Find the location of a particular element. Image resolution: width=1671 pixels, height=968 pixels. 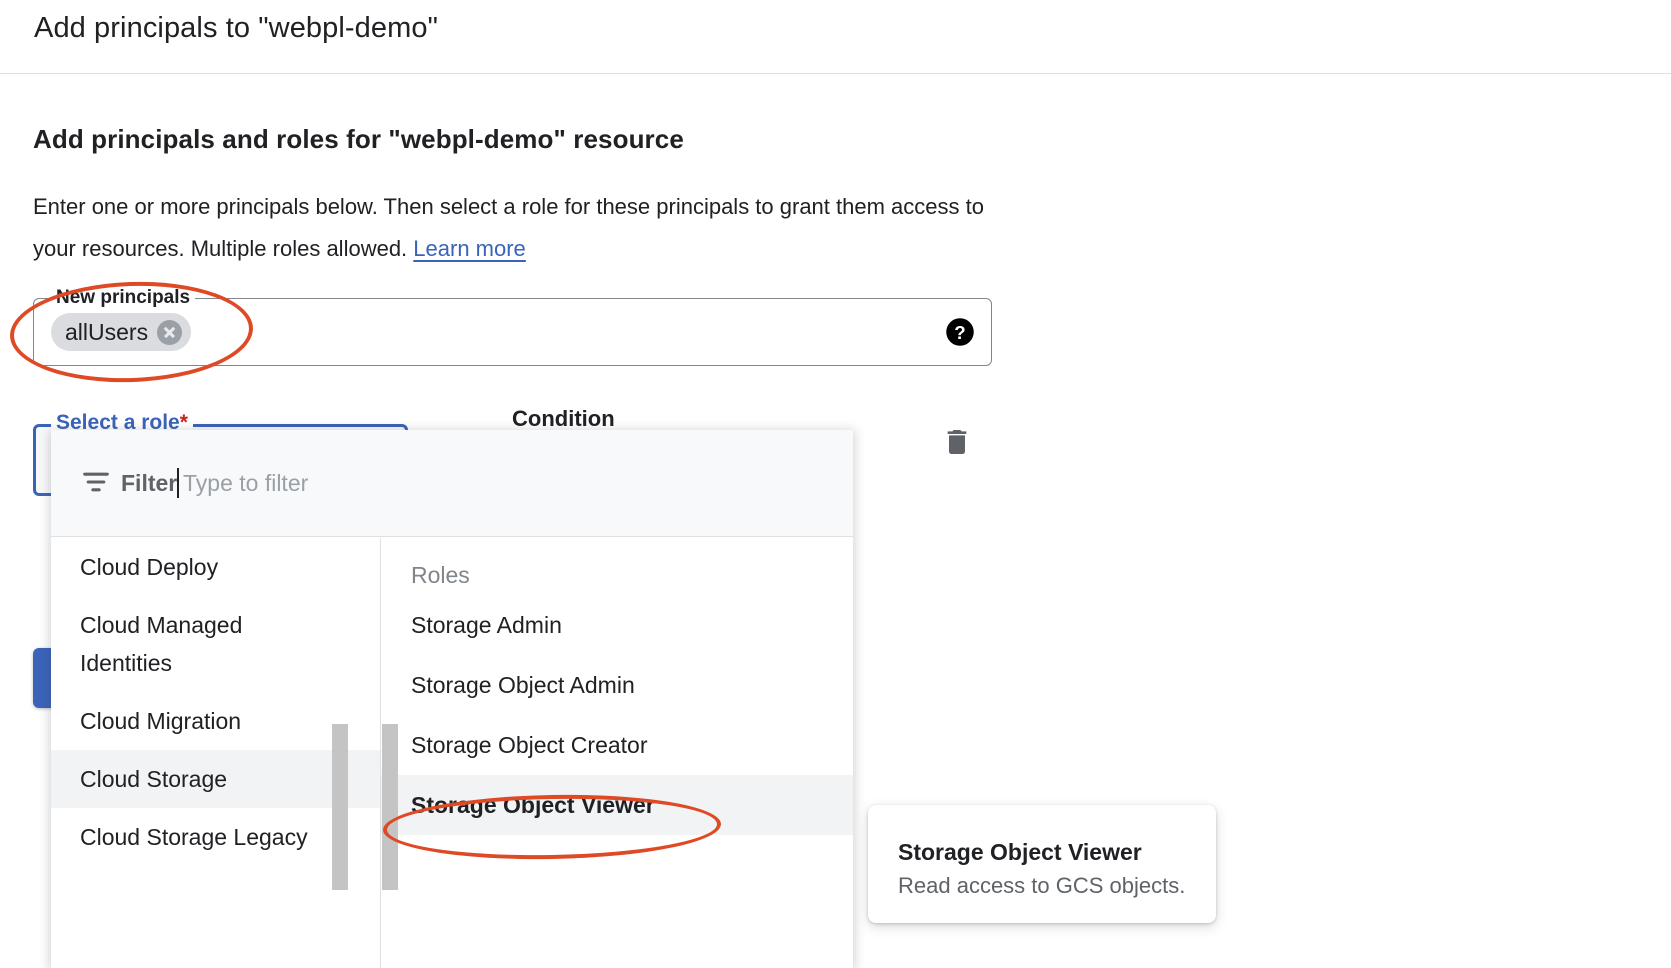

trash-icon is located at coordinates (957, 442).